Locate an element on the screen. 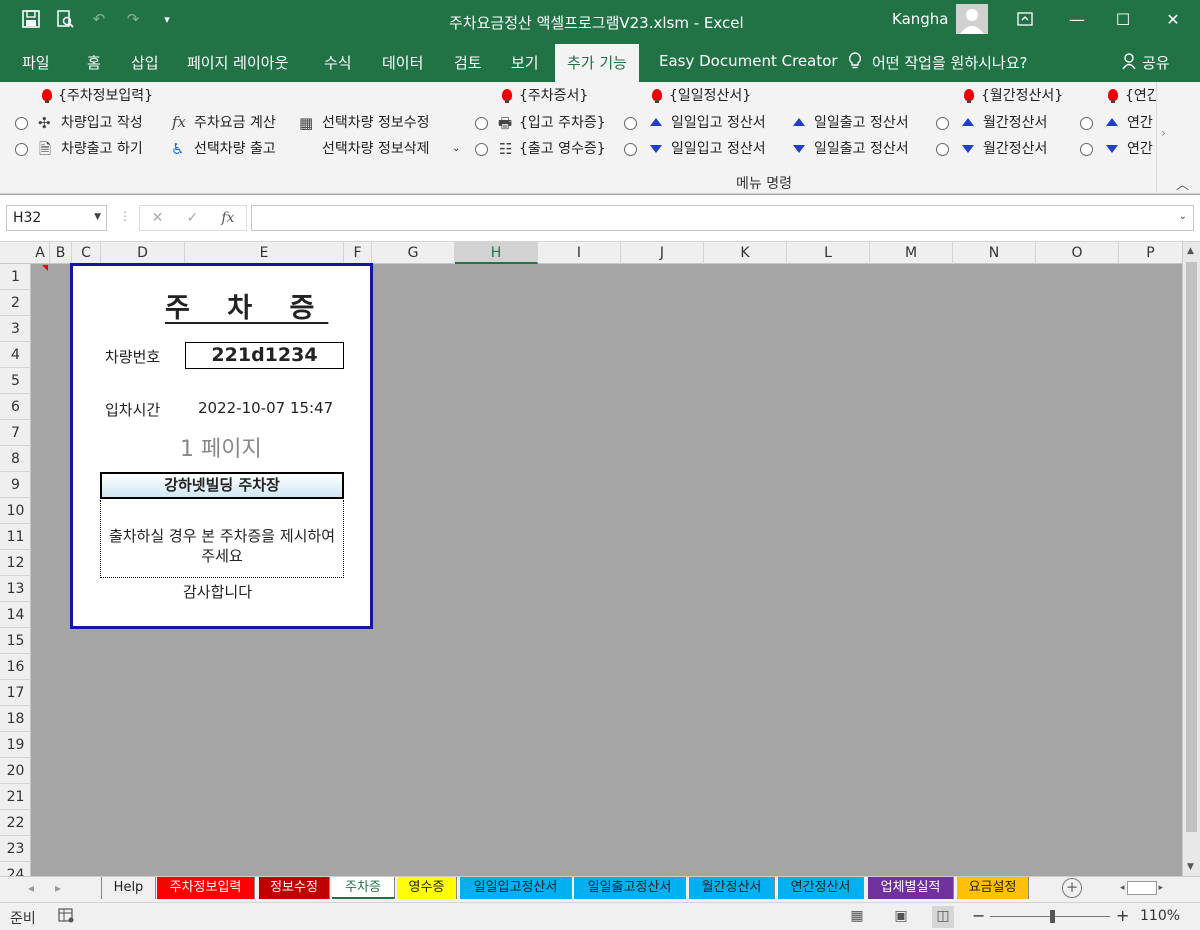 This screenshot has width=1200, height=930. btn-annual-down: 연간 is located at coordinates (1140, 149).